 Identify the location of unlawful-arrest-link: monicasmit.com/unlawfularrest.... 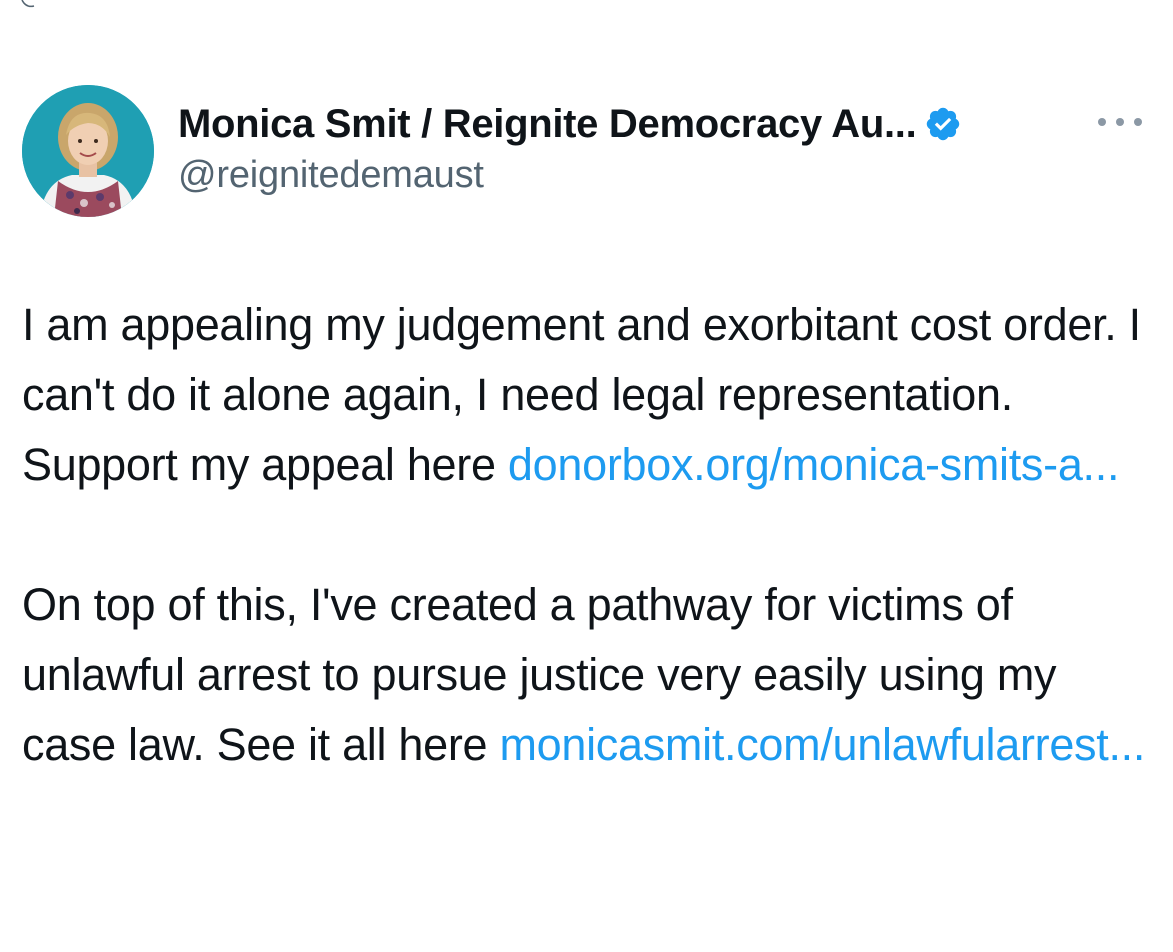
(822, 744).